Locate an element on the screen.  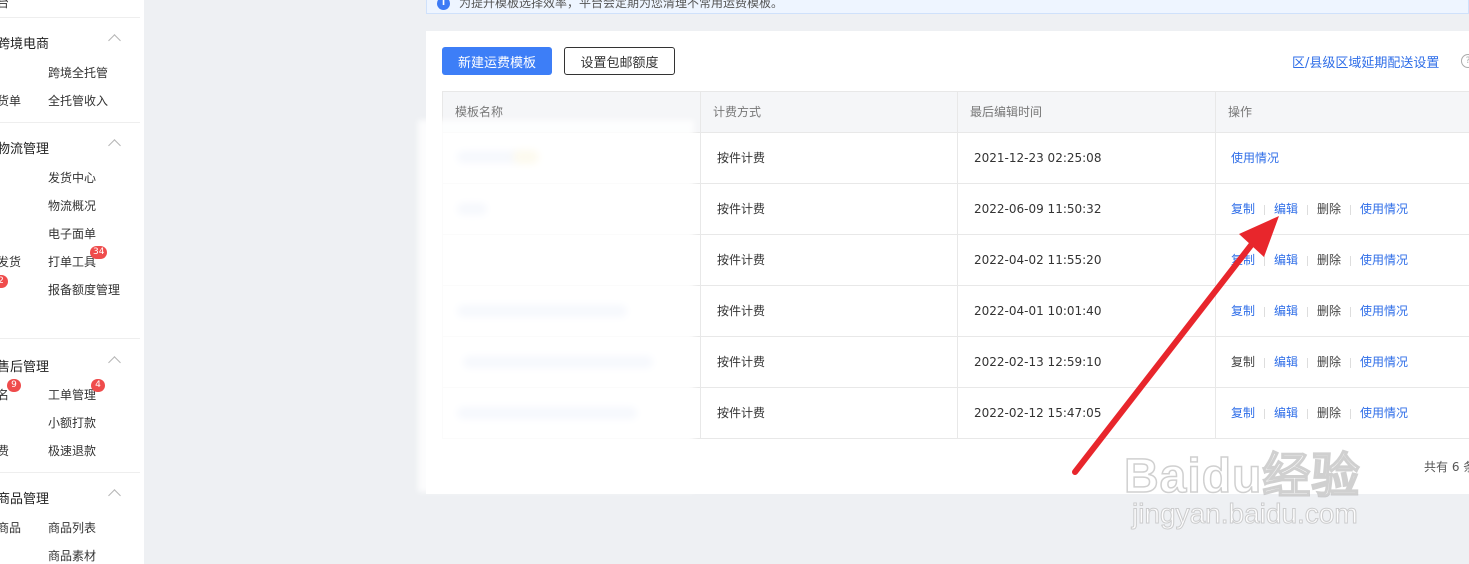
baidu-watermark: Baidu经验 jingyan.baidu.com is located at coordinates (1258, 486).